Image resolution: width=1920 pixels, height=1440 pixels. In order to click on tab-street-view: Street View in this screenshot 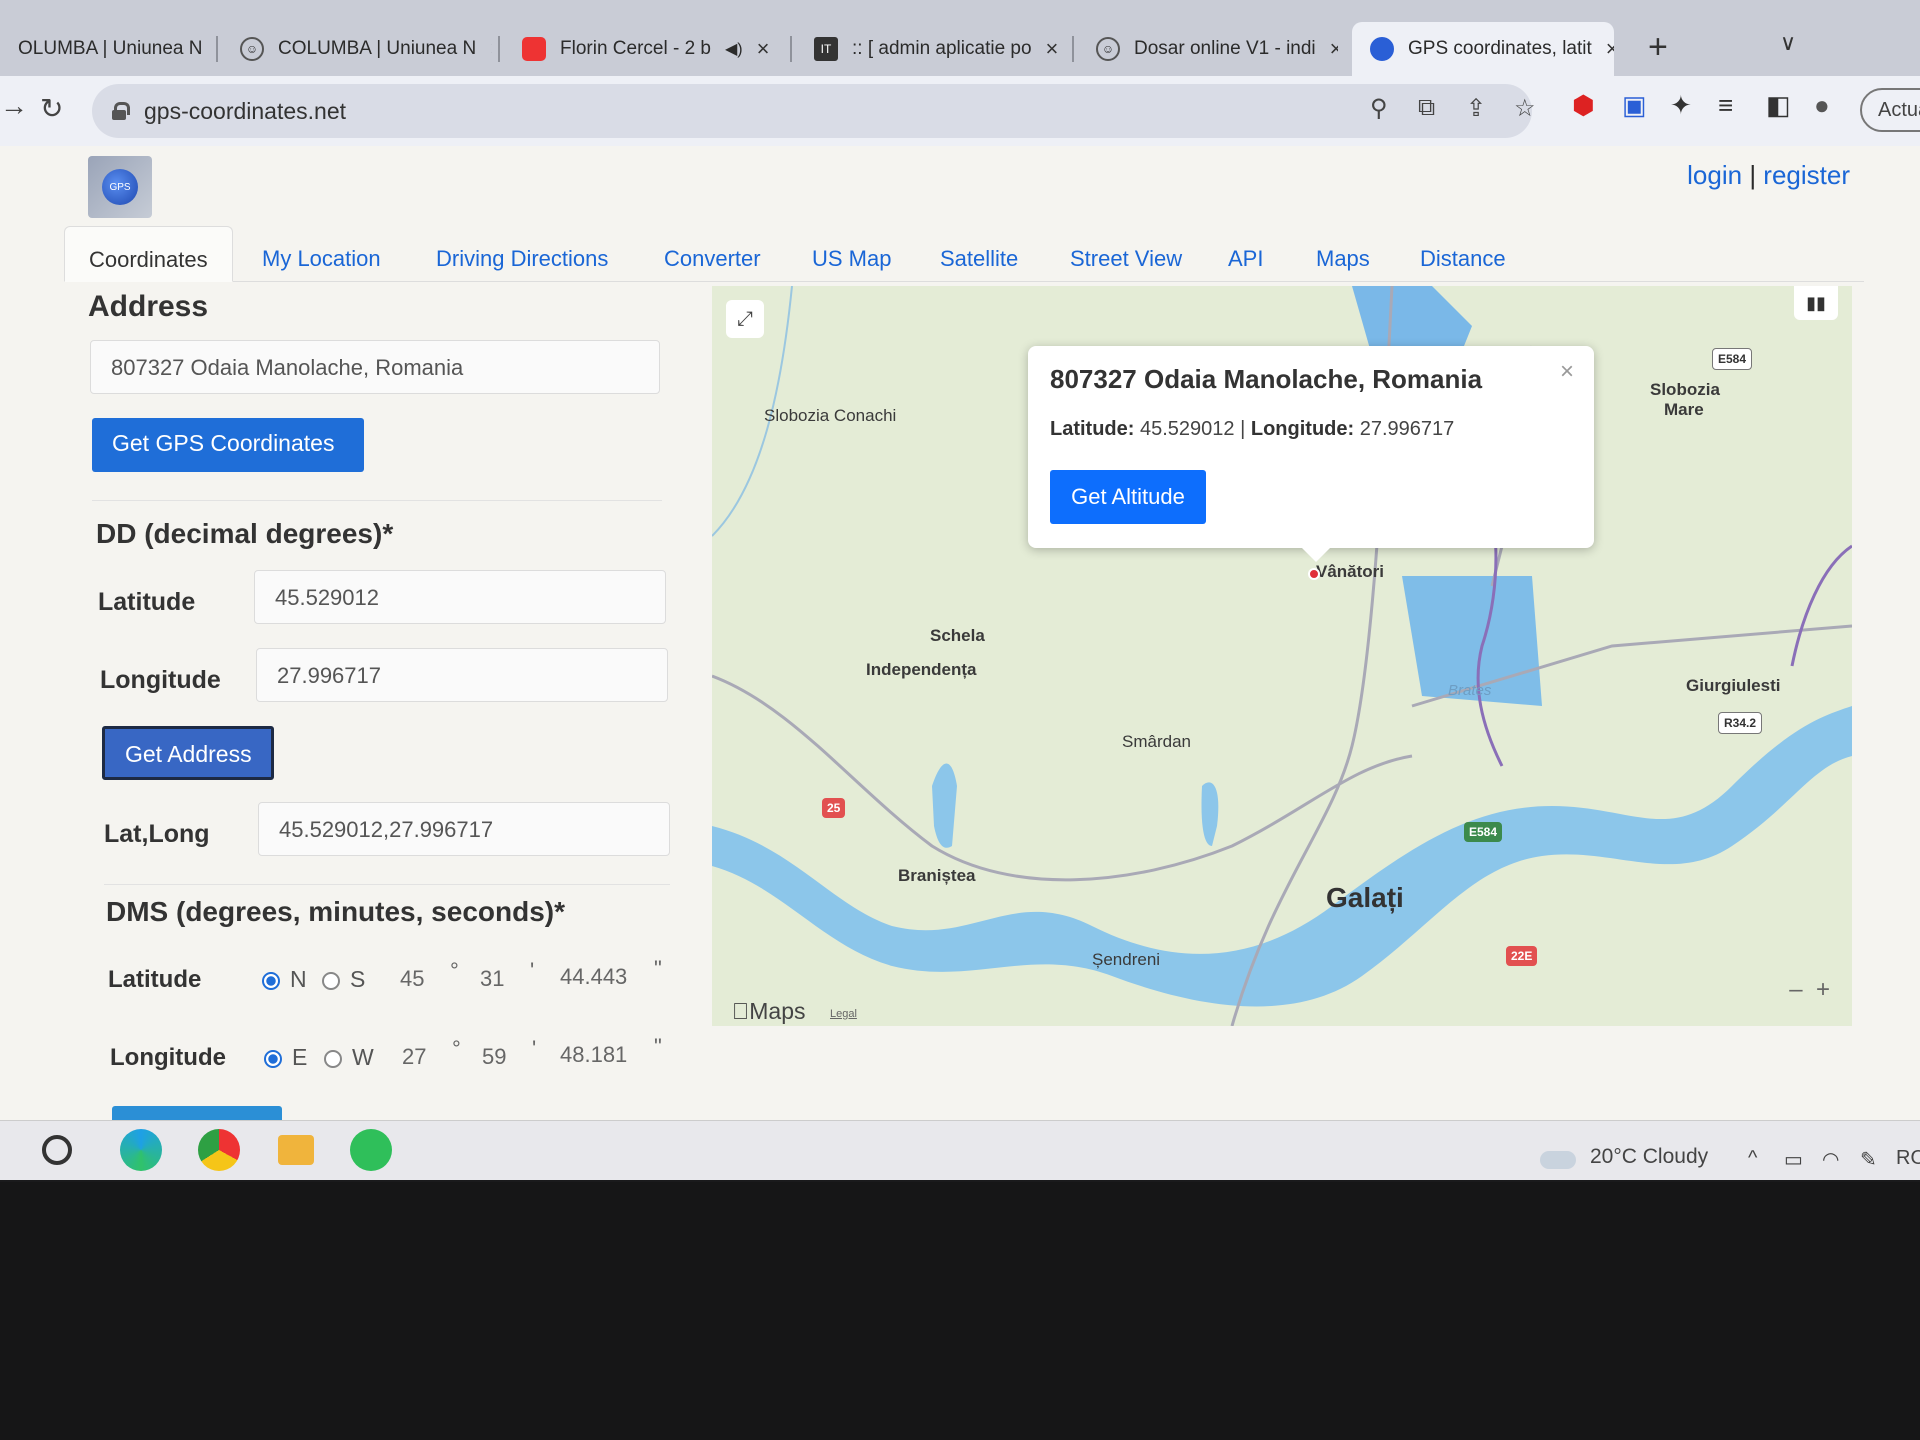, I will do `click(1126, 254)`.